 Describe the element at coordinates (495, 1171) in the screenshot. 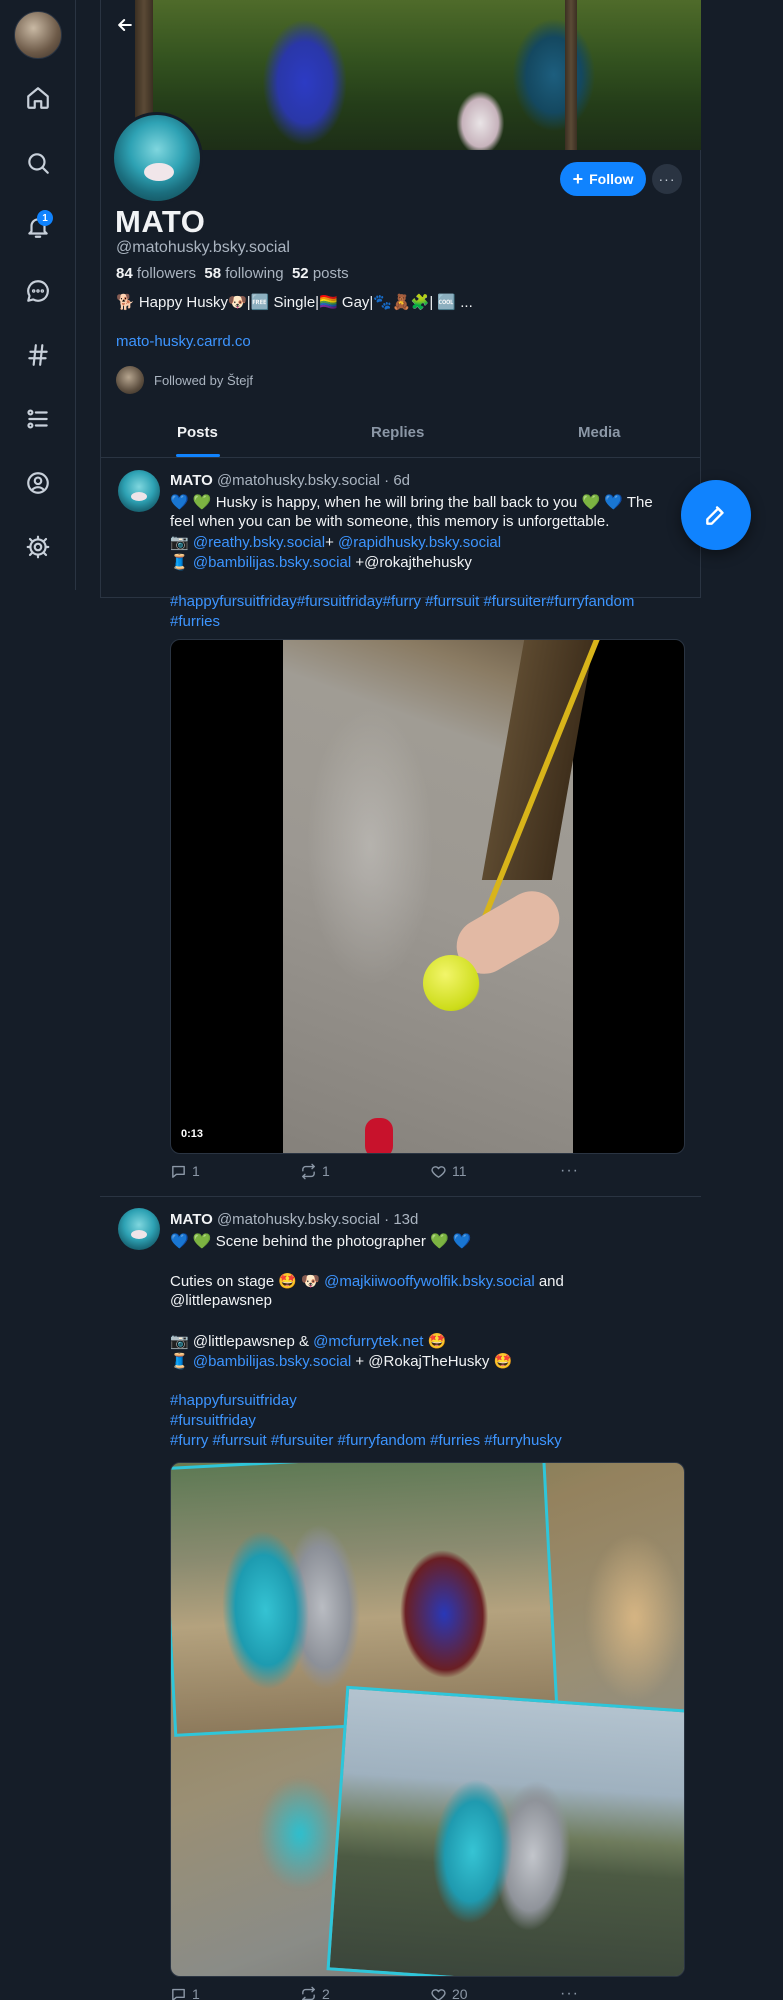

I see `like-button: 11` at that location.